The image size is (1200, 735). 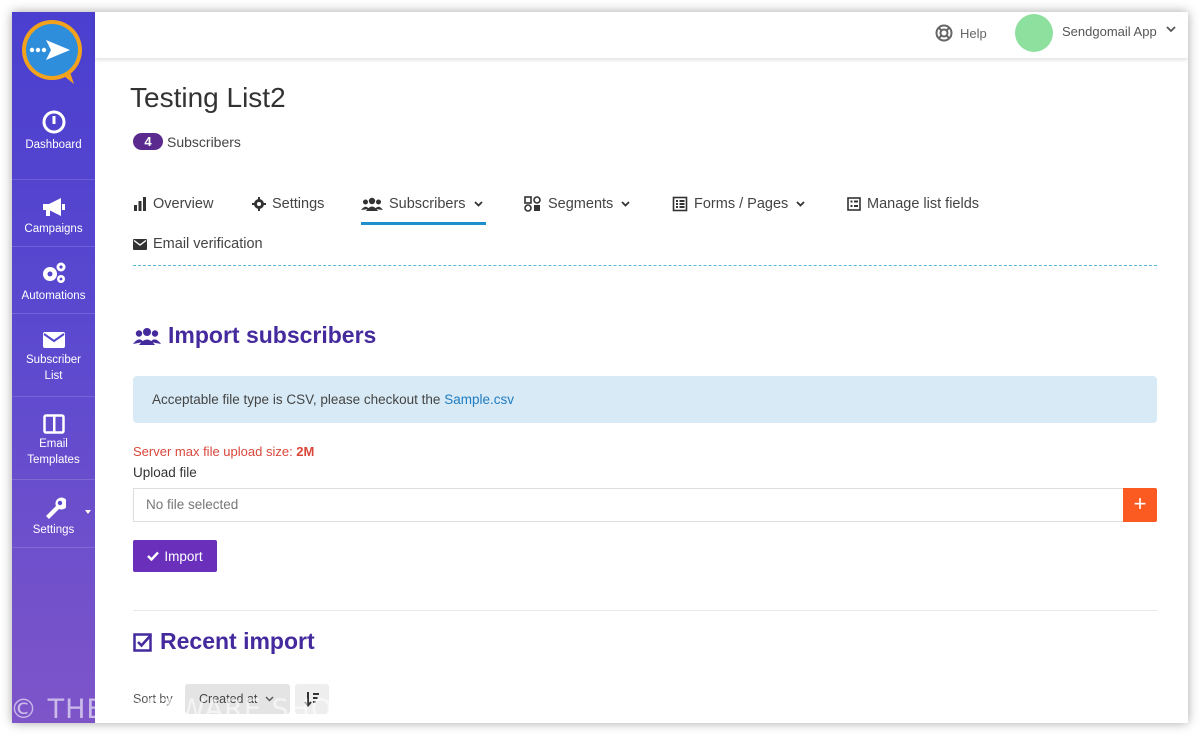 I want to click on megaphone-icon, so click(x=53, y=207).